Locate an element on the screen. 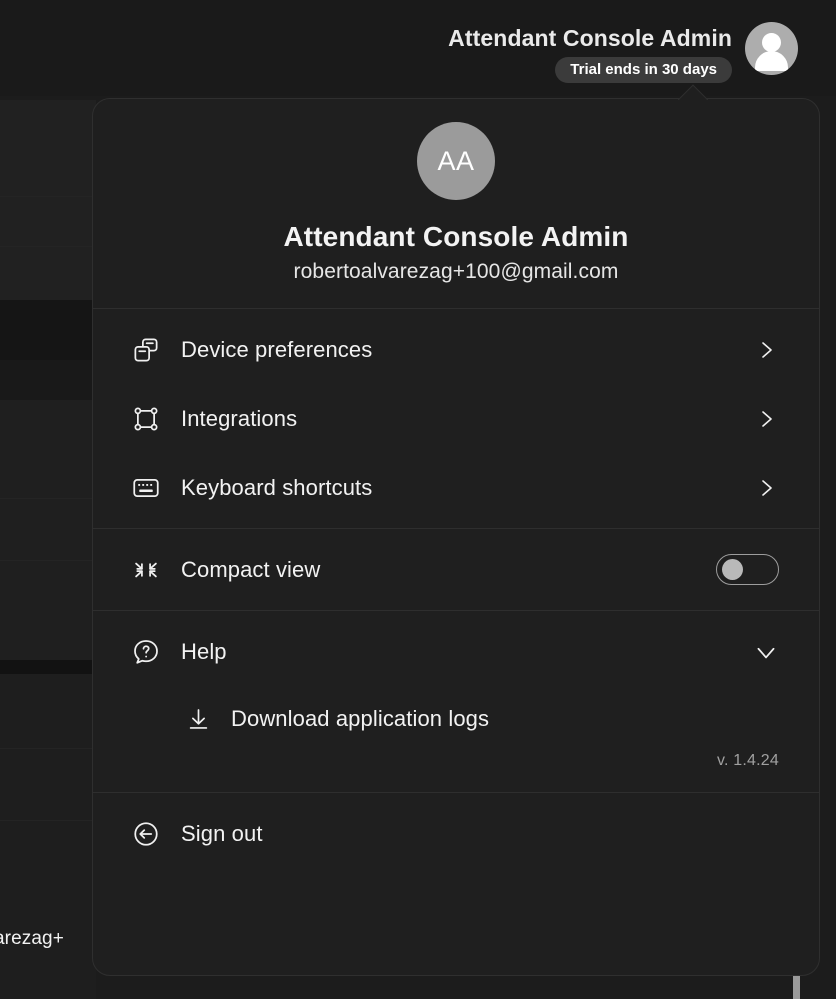  compact-view-label: Compact view is located at coordinates (251, 569).